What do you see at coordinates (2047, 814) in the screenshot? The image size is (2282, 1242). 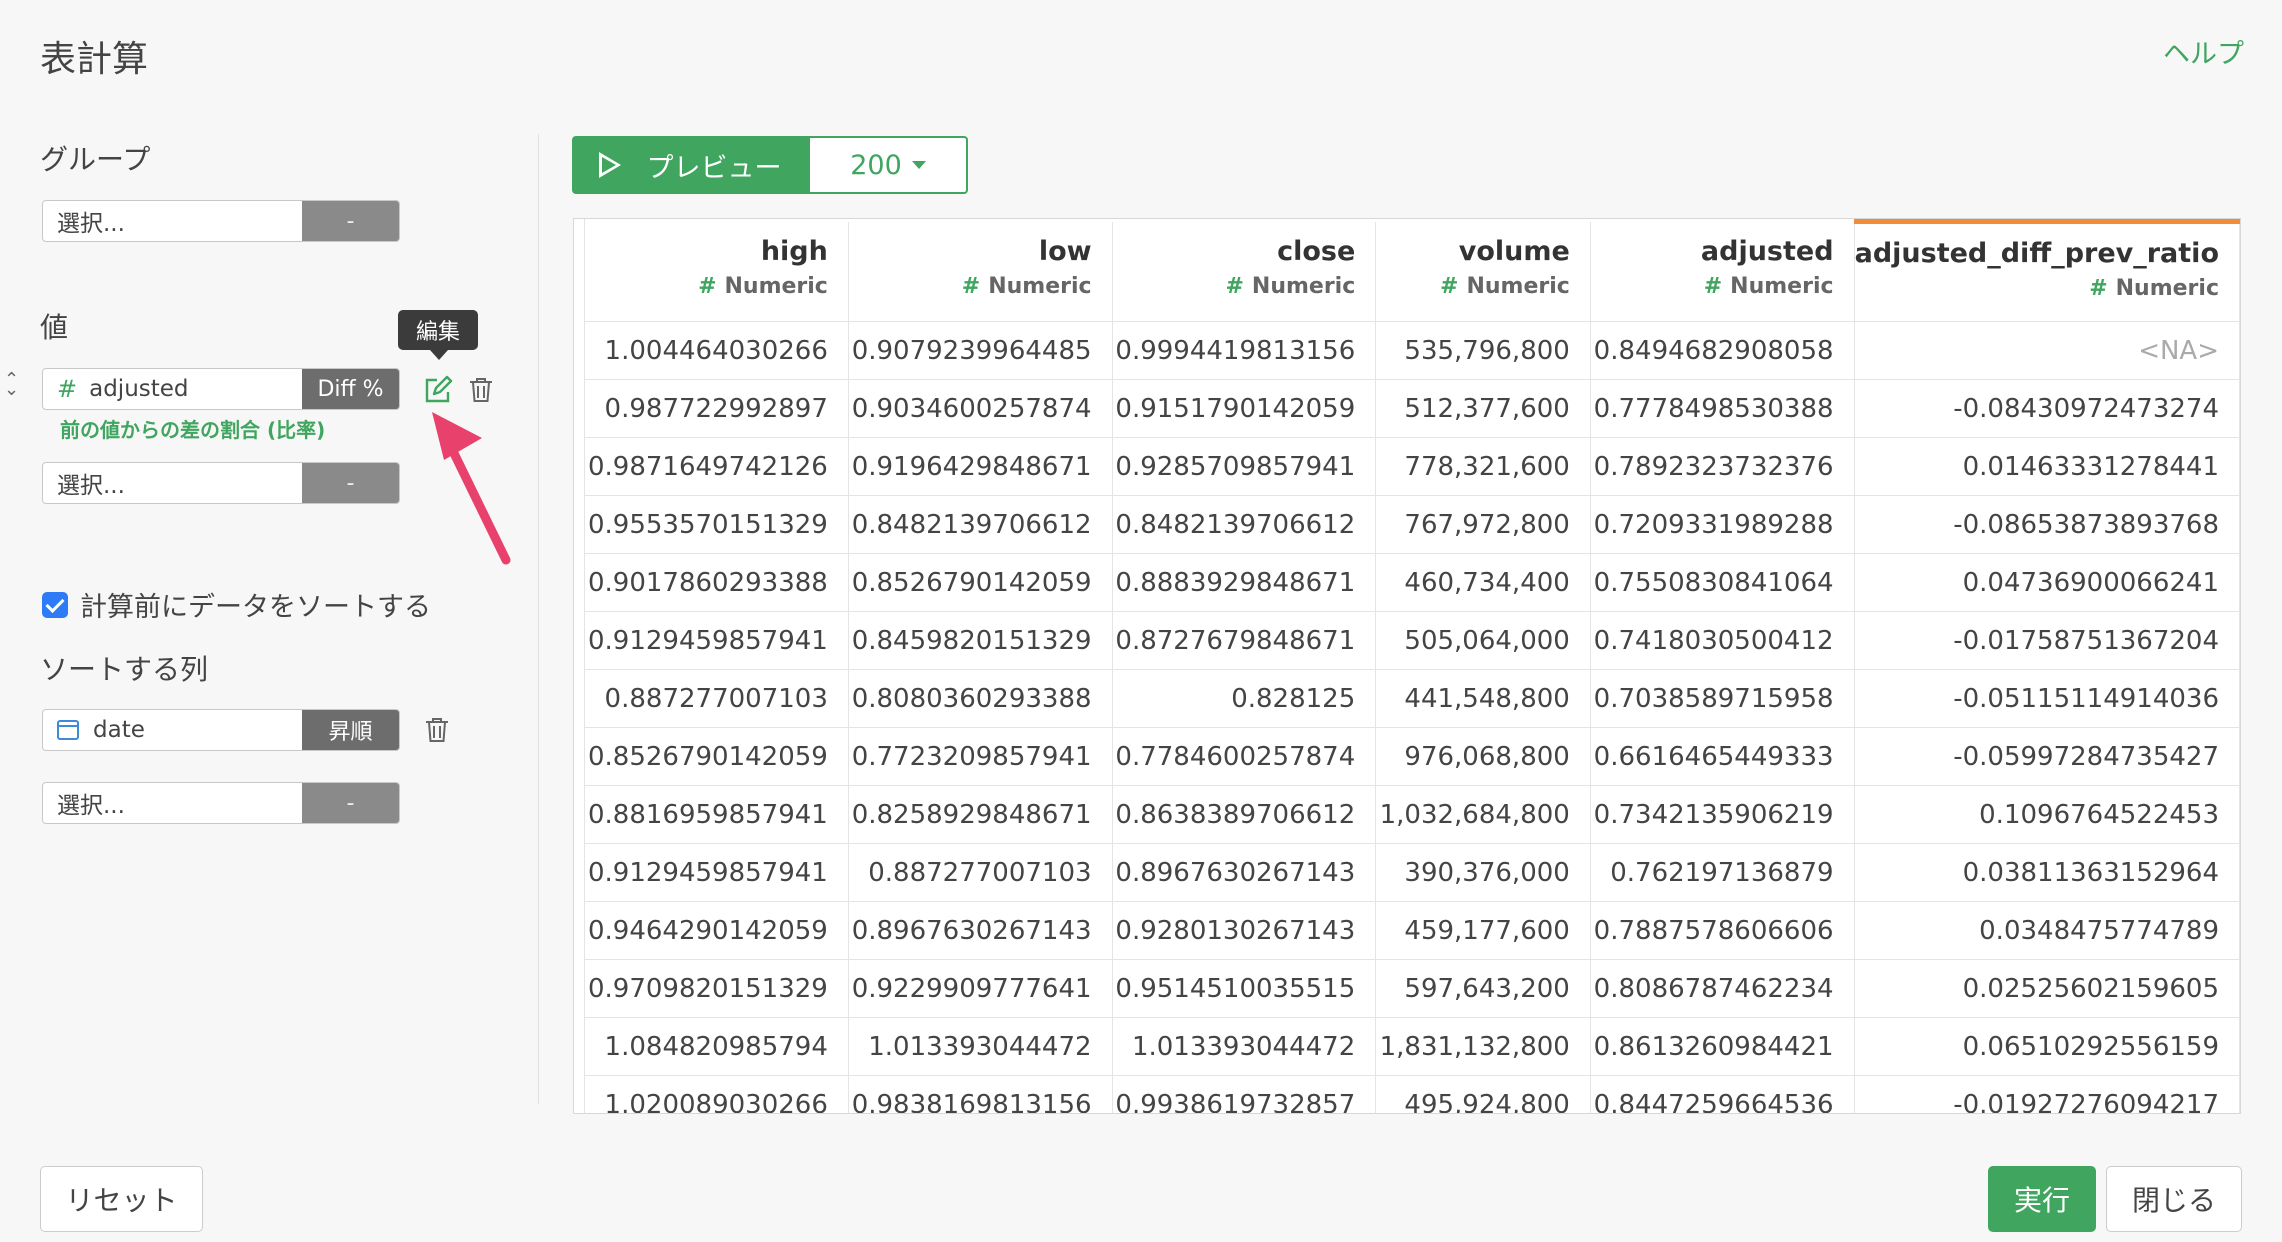 I see `table-cell: 0.1096764522453` at bounding box center [2047, 814].